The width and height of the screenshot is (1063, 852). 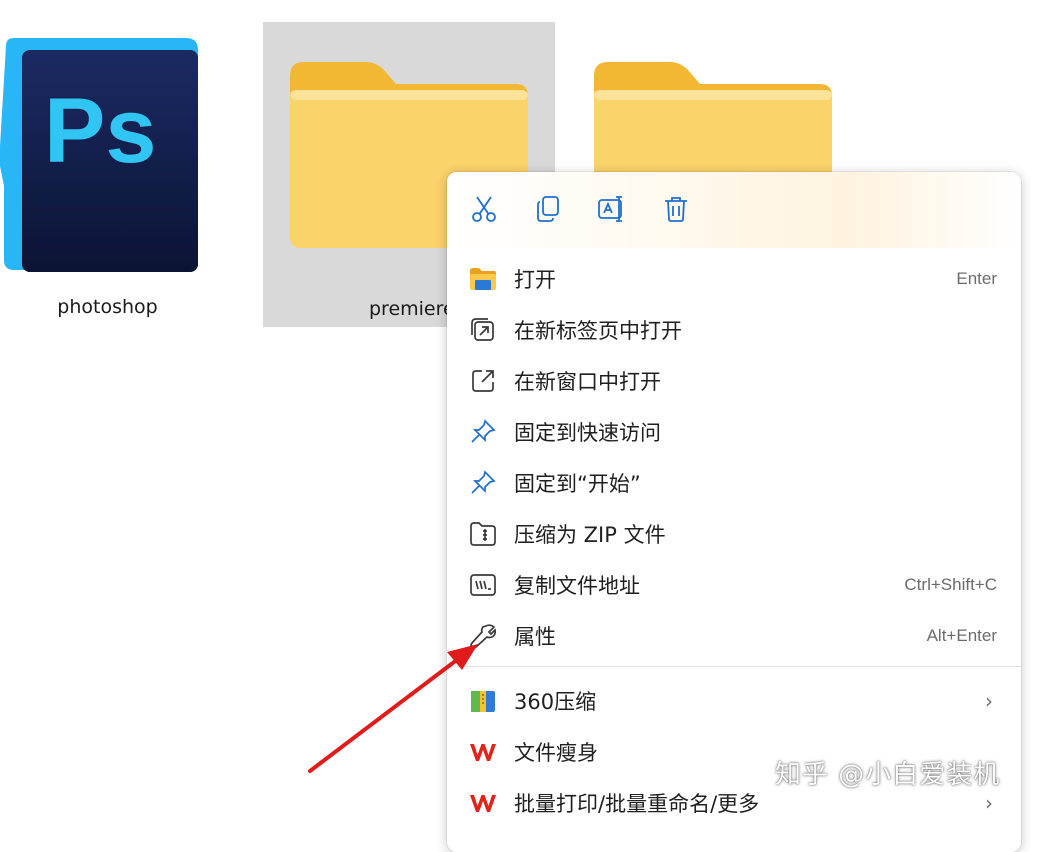 What do you see at coordinates (587, 433) in the screenshot?
I see `menu-item-label: 固定到快速访问` at bounding box center [587, 433].